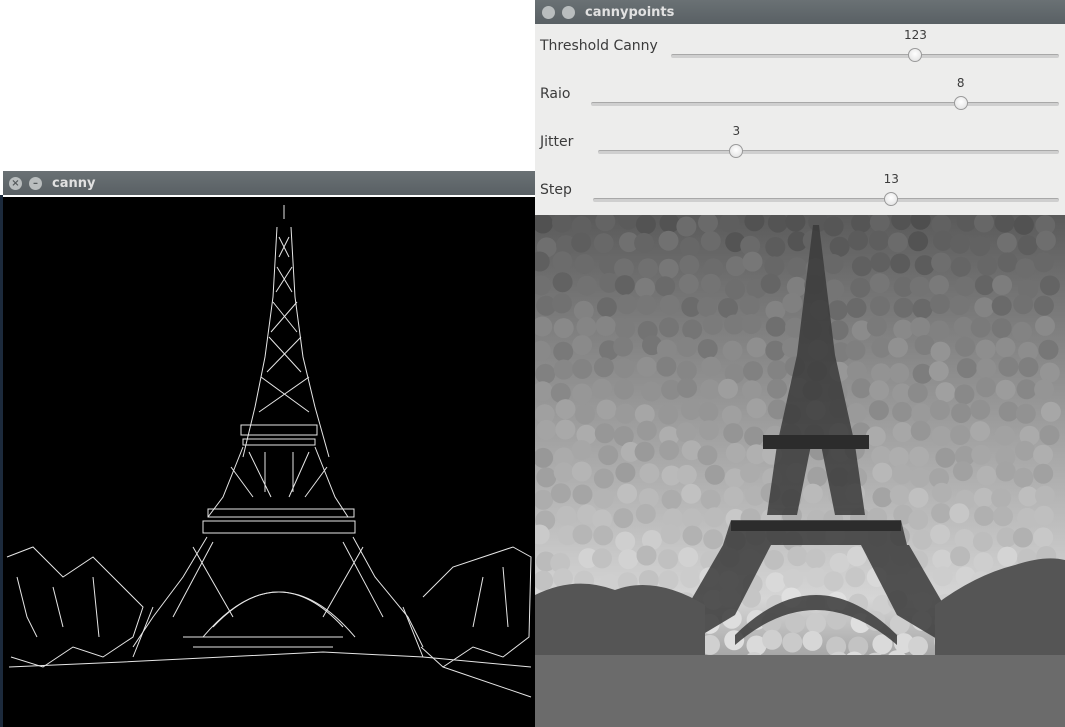  Describe the element at coordinates (568, 12) in the screenshot. I see `minimize-icon` at that location.